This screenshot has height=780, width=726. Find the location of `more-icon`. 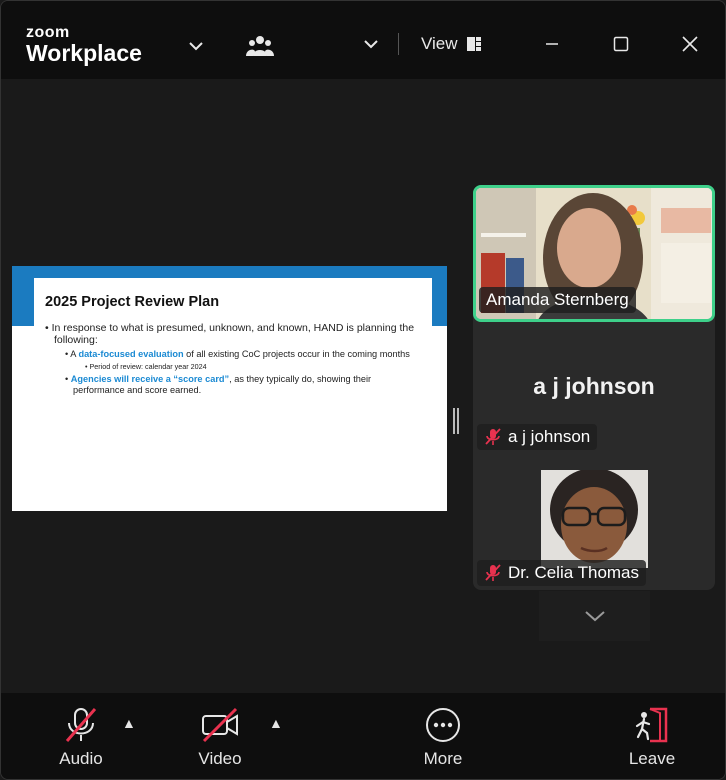

more-icon is located at coordinates (443, 725).